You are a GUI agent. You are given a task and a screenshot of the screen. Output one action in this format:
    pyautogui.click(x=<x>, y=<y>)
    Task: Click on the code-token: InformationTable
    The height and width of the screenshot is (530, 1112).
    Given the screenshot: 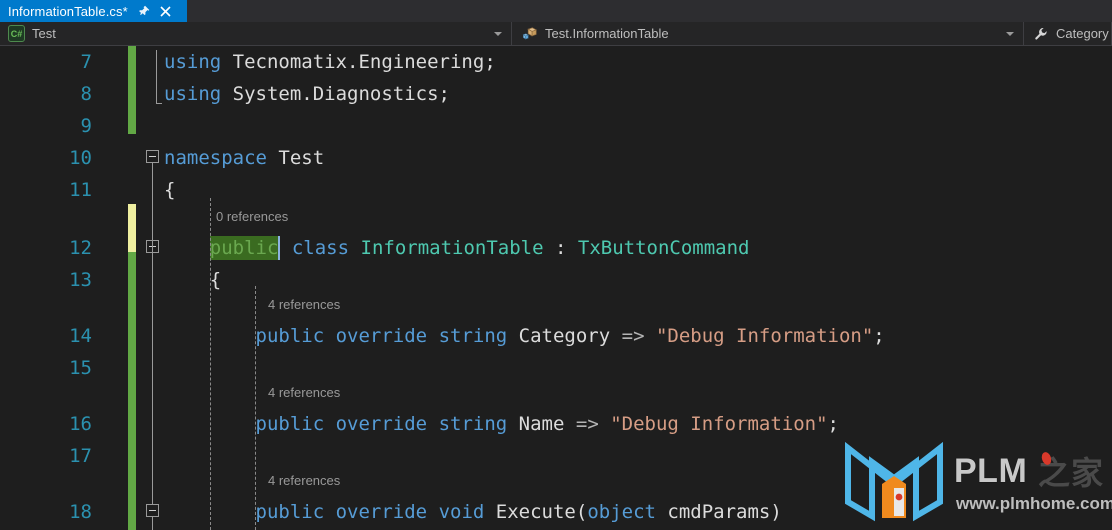 What is the action you would take?
    pyautogui.click(x=452, y=248)
    